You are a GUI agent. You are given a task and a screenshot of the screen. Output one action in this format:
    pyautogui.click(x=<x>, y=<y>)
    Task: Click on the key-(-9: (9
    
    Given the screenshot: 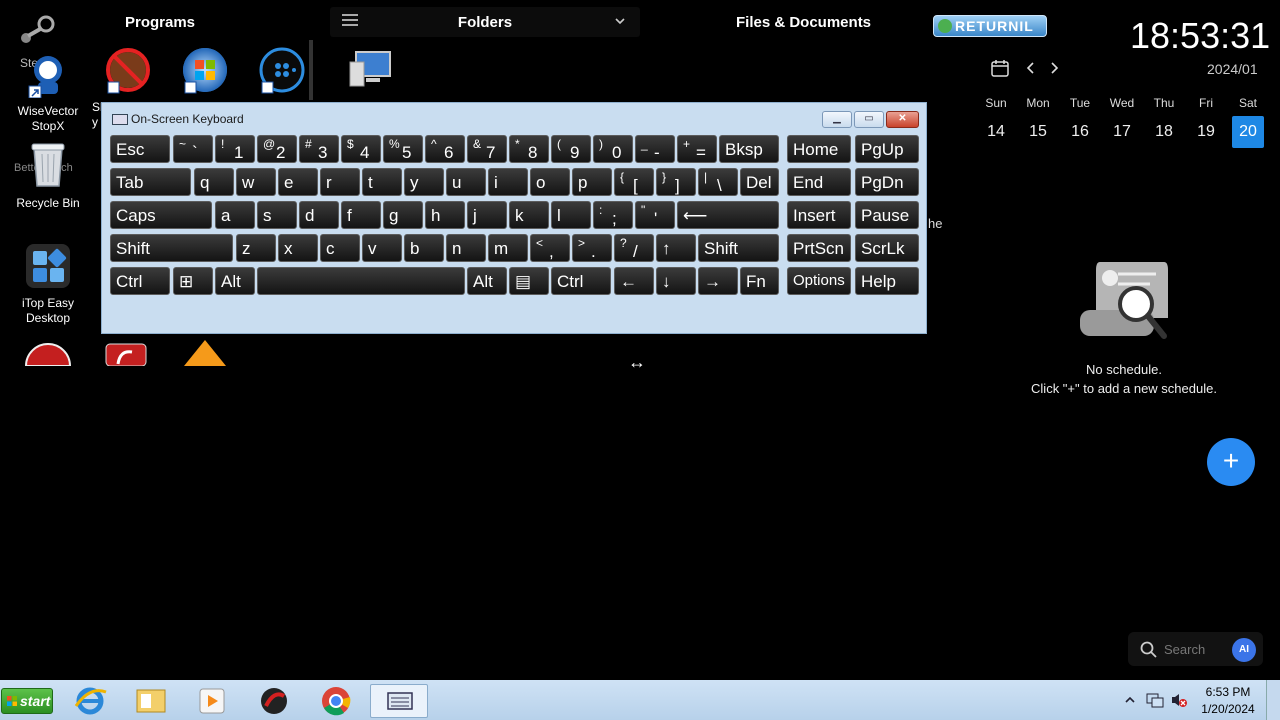 What is the action you would take?
    pyautogui.click(x=571, y=149)
    